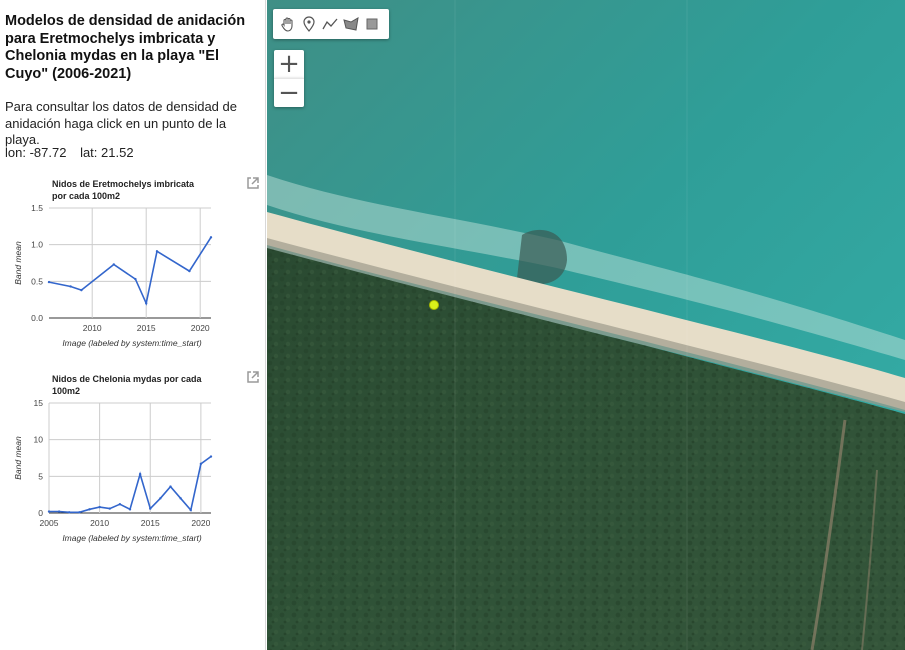 Image resolution: width=905 pixels, height=650 pixels. I want to click on line-tool, so click(329, 24).